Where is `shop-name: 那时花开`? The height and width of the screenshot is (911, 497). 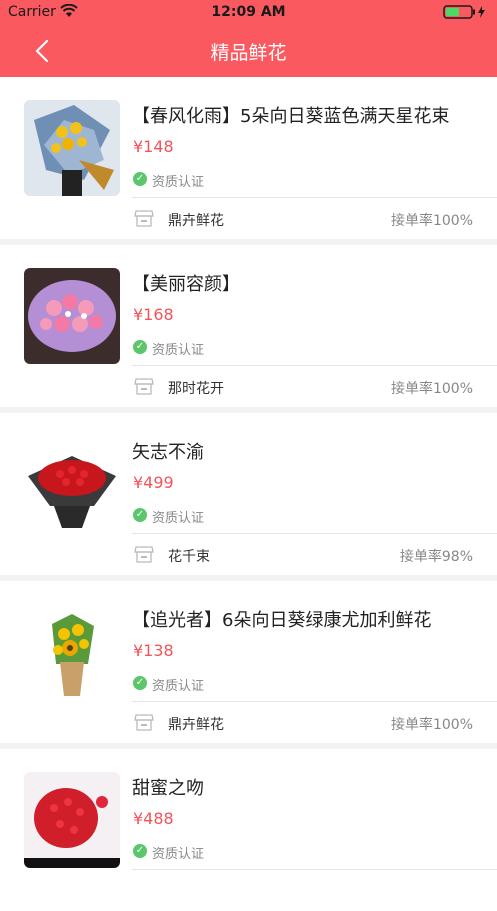
shop-name: 那时花开 is located at coordinates (196, 388).